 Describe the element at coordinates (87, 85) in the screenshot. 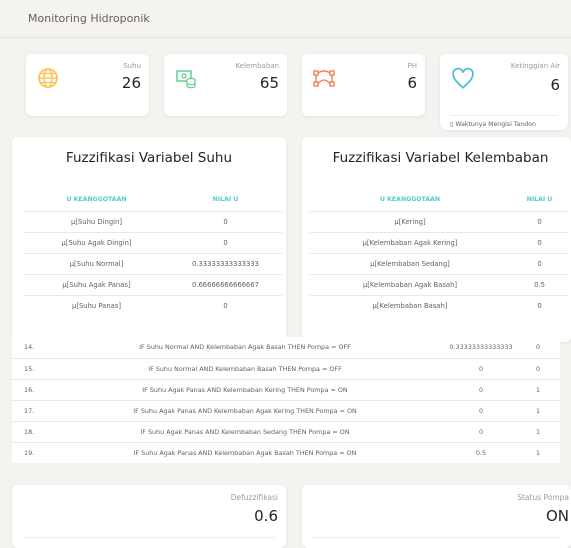

I see `stat-card-suhu: Suhu 26` at that location.